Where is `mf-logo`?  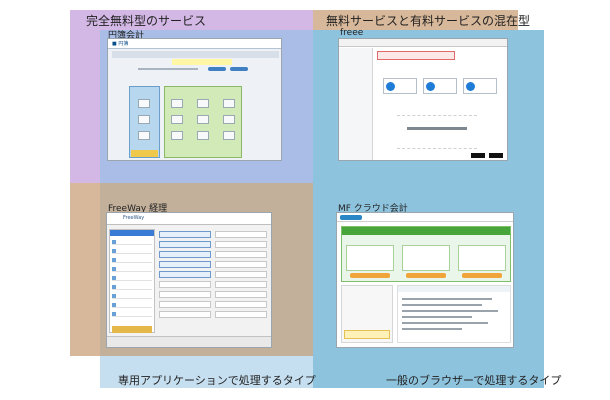 mf-logo is located at coordinates (351, 217).